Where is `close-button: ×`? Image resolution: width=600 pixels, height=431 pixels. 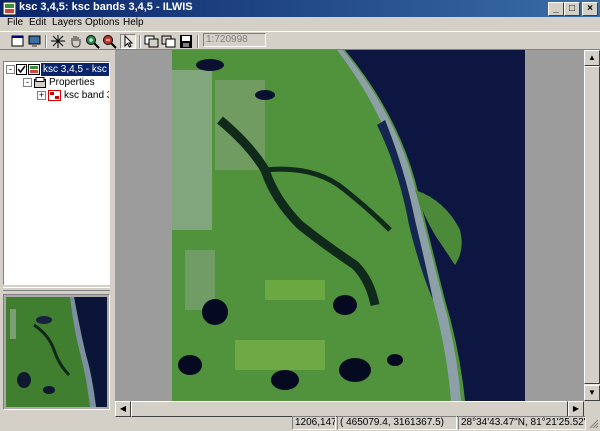 close-button: × is located at coordinates (590, 9).